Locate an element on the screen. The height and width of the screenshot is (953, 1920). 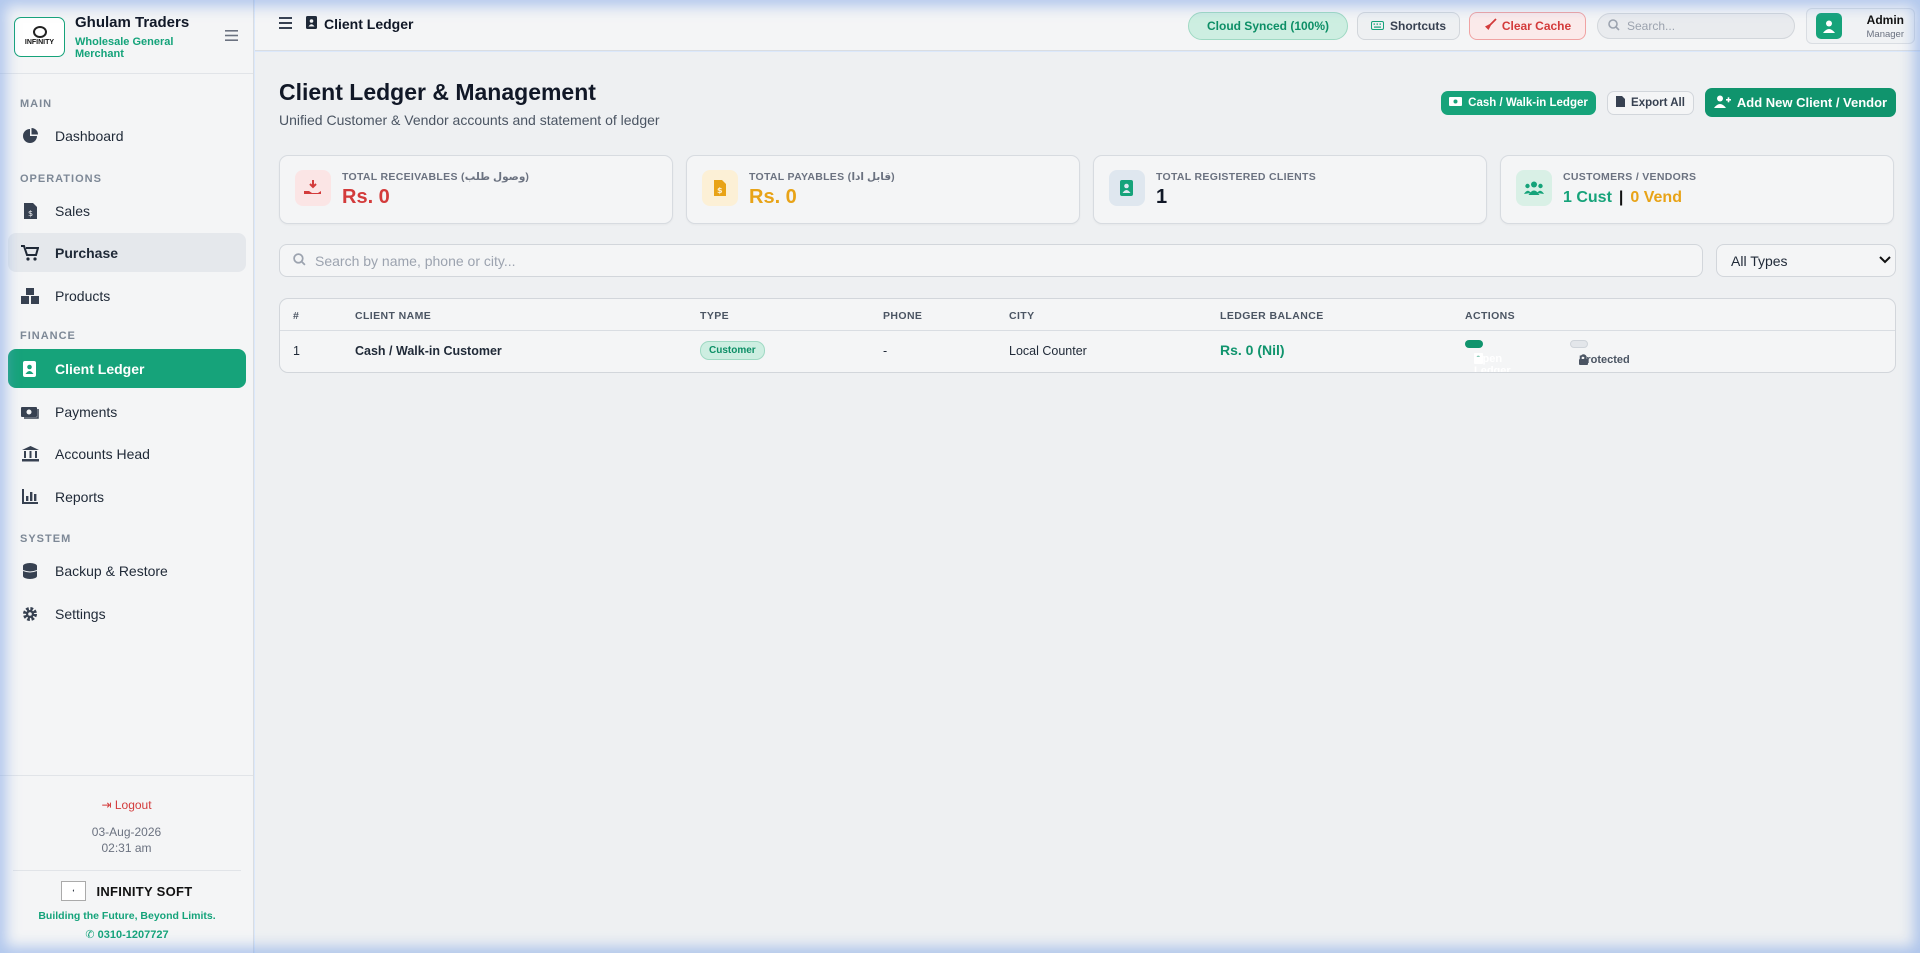
add-client-vendor-button: Add New Client / Vendor is located at coordinates (1800, 102).